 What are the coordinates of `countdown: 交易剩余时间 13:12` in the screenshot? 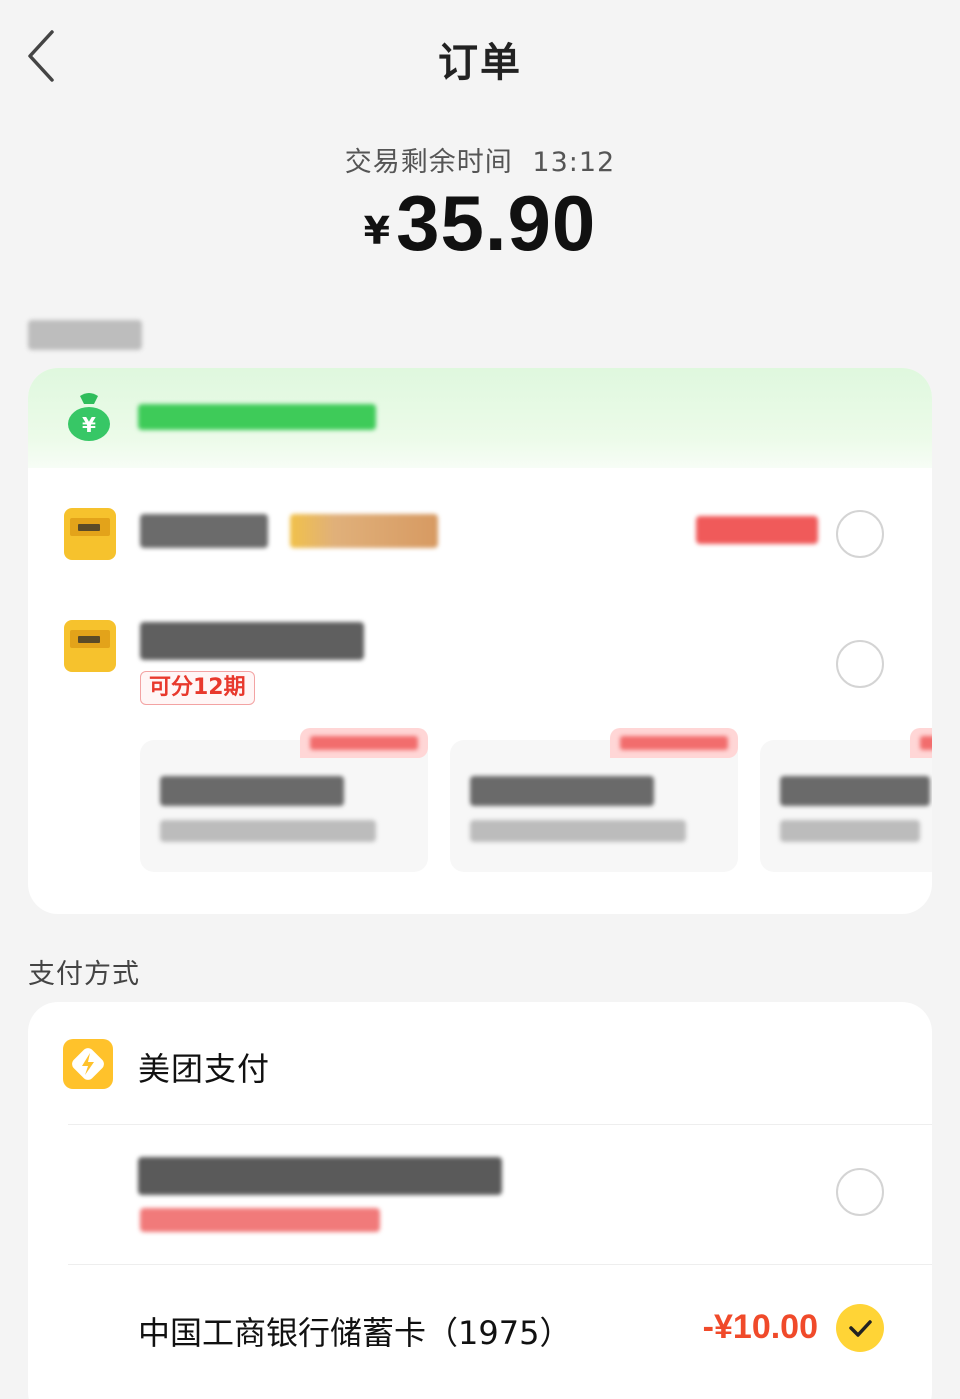 It's located at (480, 159).